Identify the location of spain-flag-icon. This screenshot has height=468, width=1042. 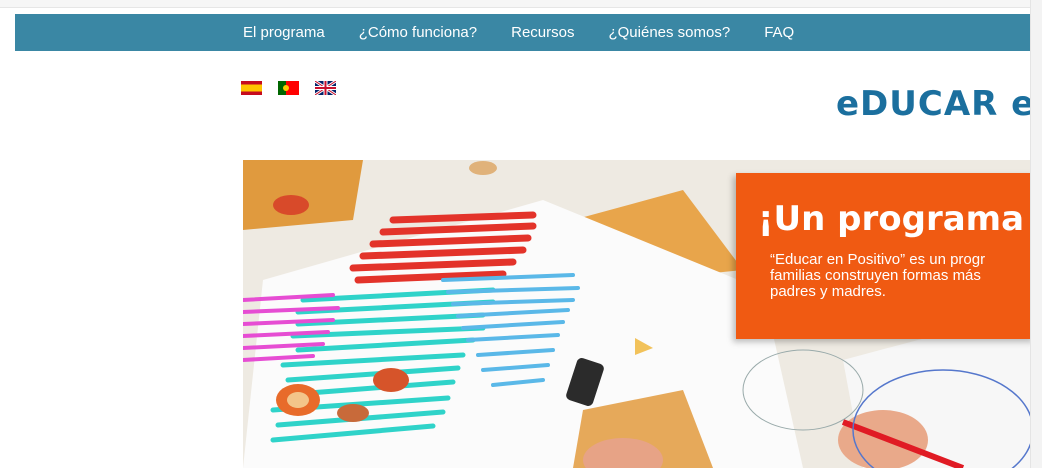
(251, 88).